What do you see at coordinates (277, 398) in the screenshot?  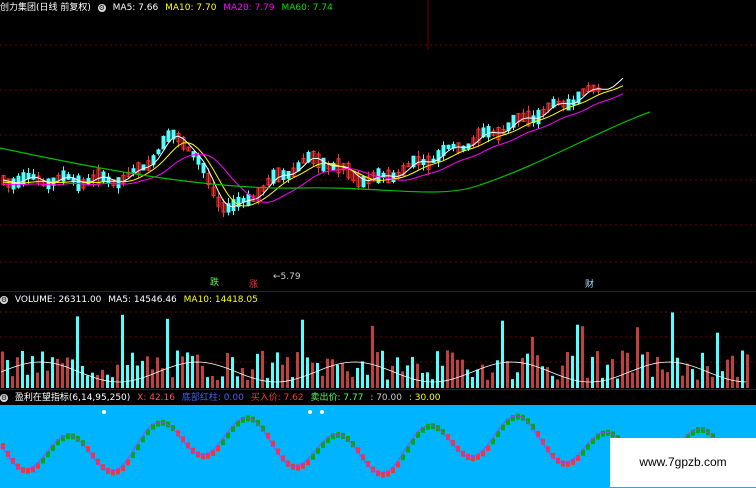 I see `indicator-buy: 买入价: 7.62` at bounding box center [277, 398].